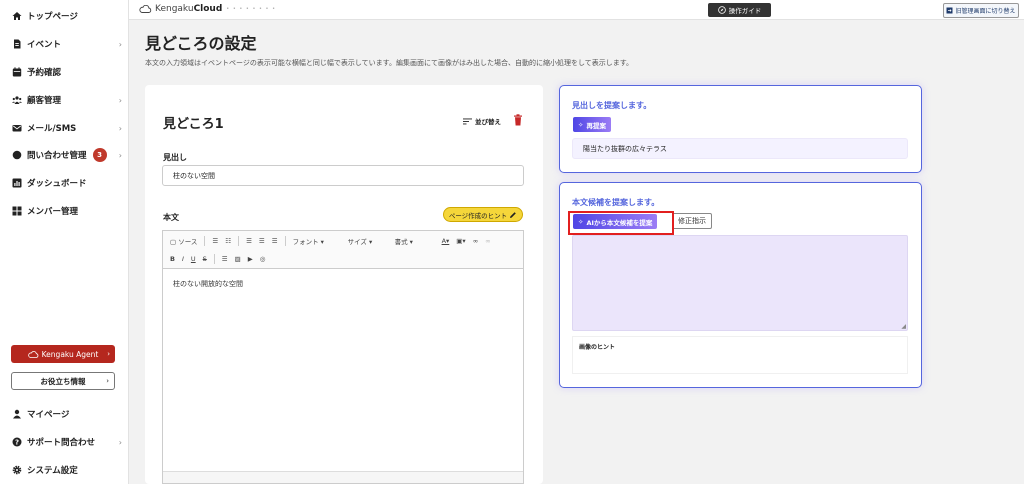 The width and height of the screenshot is (1024, 484). Describe the element at coordinates (513, 214) in the screenshot. I see `pencil-icon` at that location.